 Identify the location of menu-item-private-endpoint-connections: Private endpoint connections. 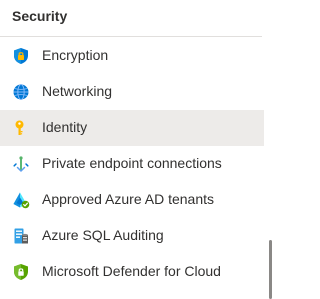
(132, 164).